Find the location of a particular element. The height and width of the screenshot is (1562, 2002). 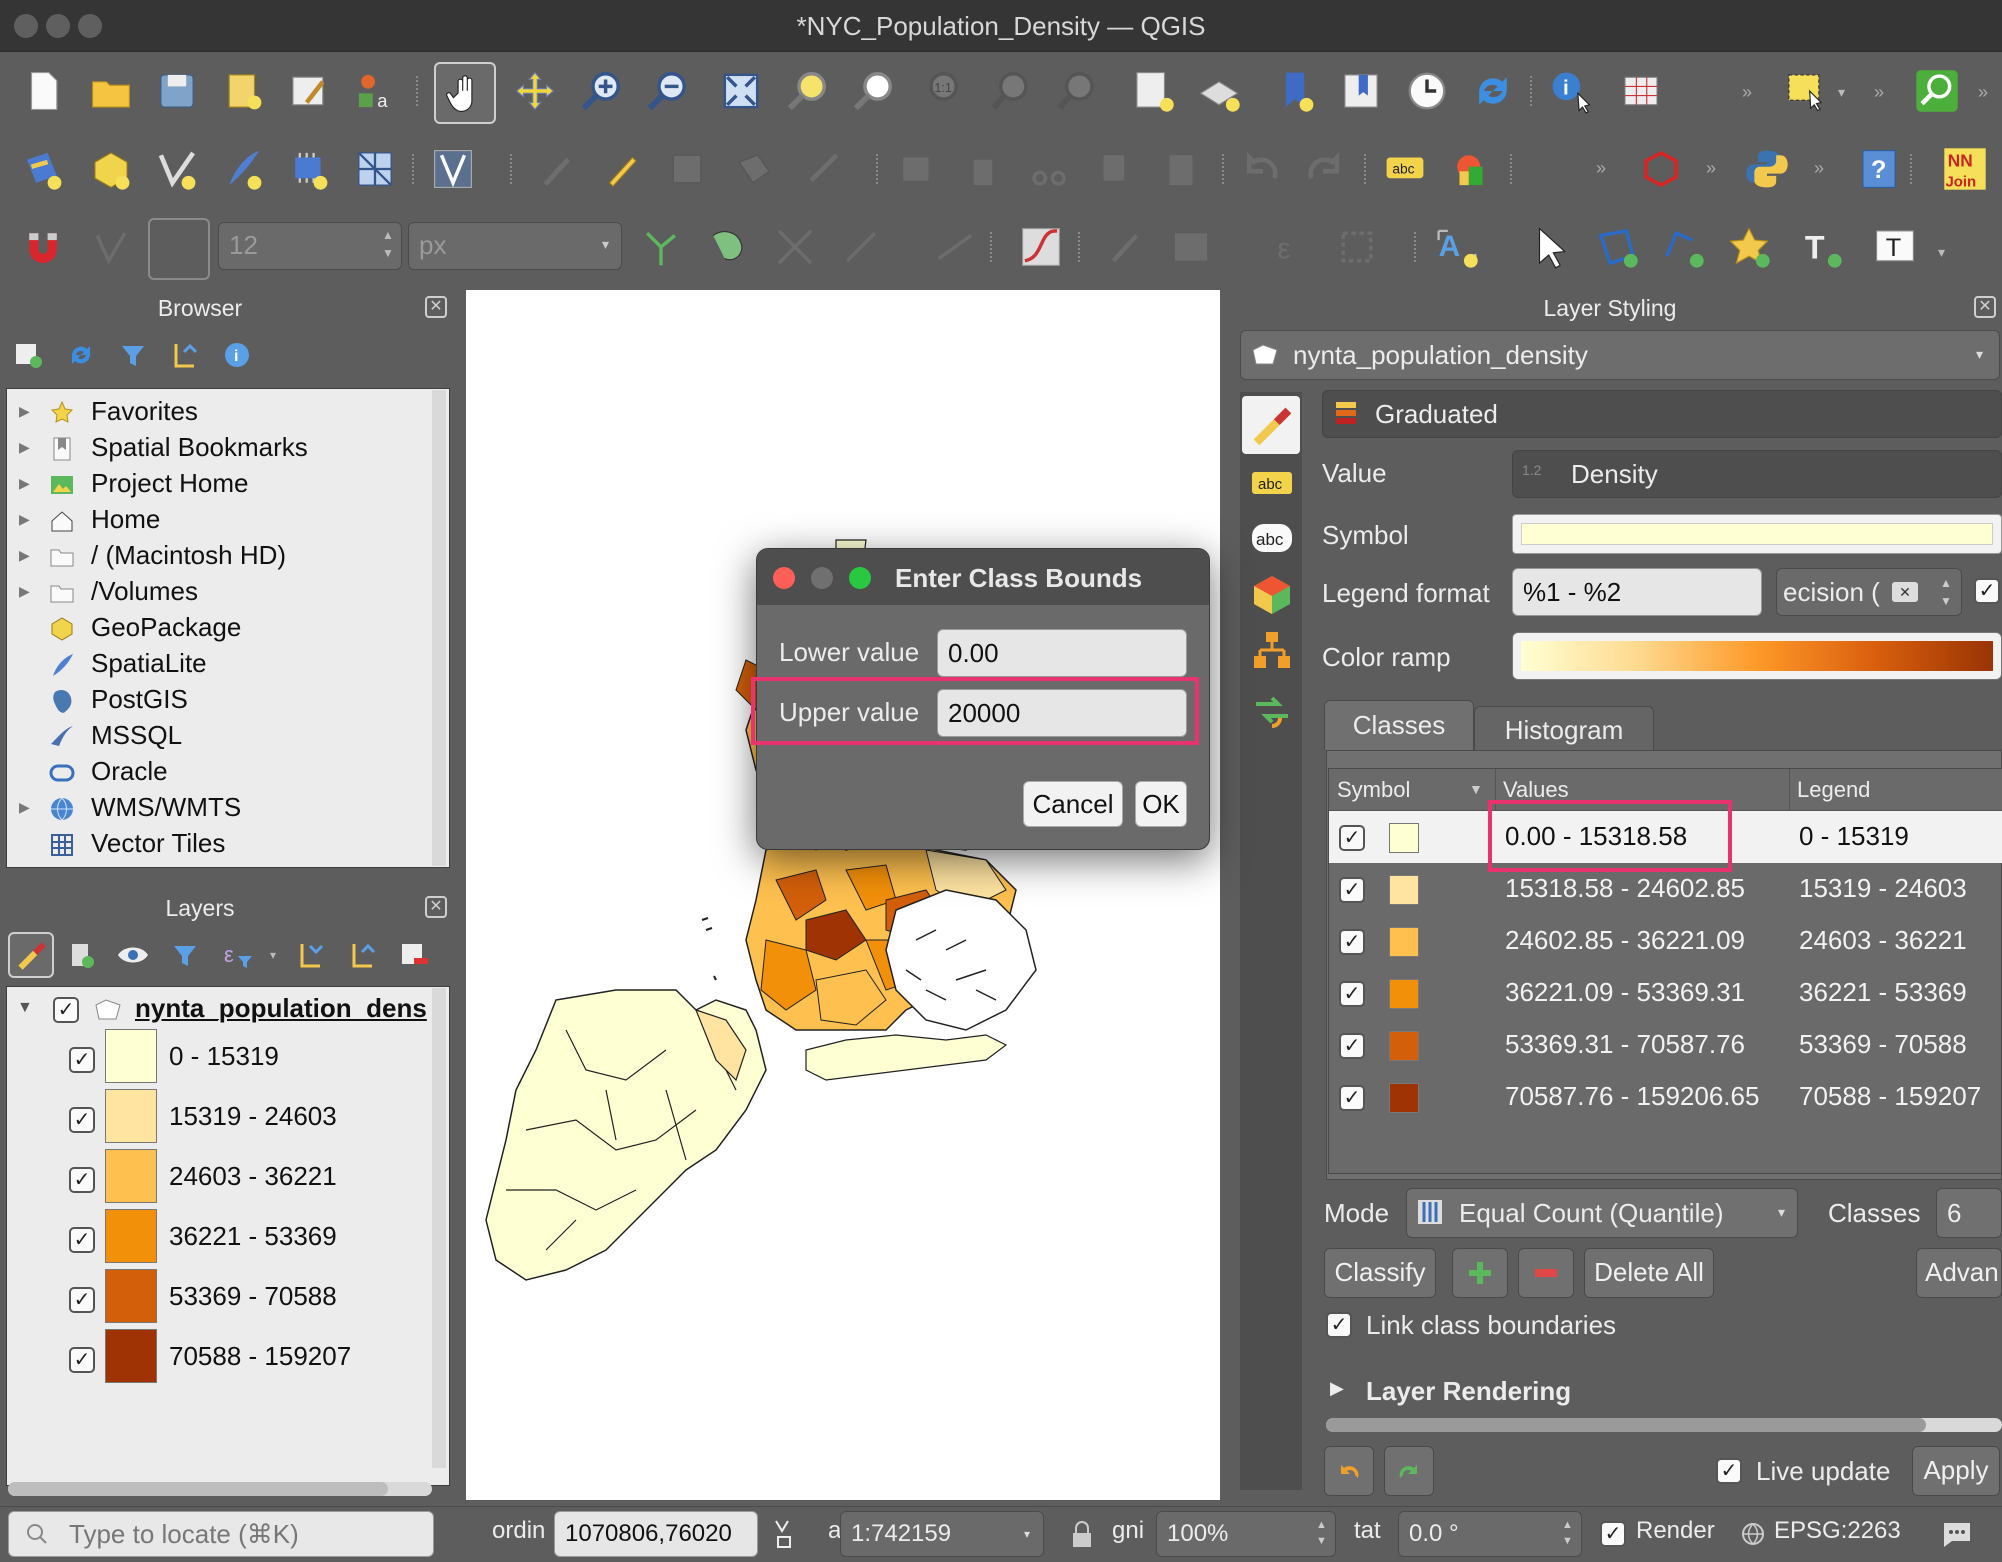

pan-map-icon is located at coordinates (465, 93).